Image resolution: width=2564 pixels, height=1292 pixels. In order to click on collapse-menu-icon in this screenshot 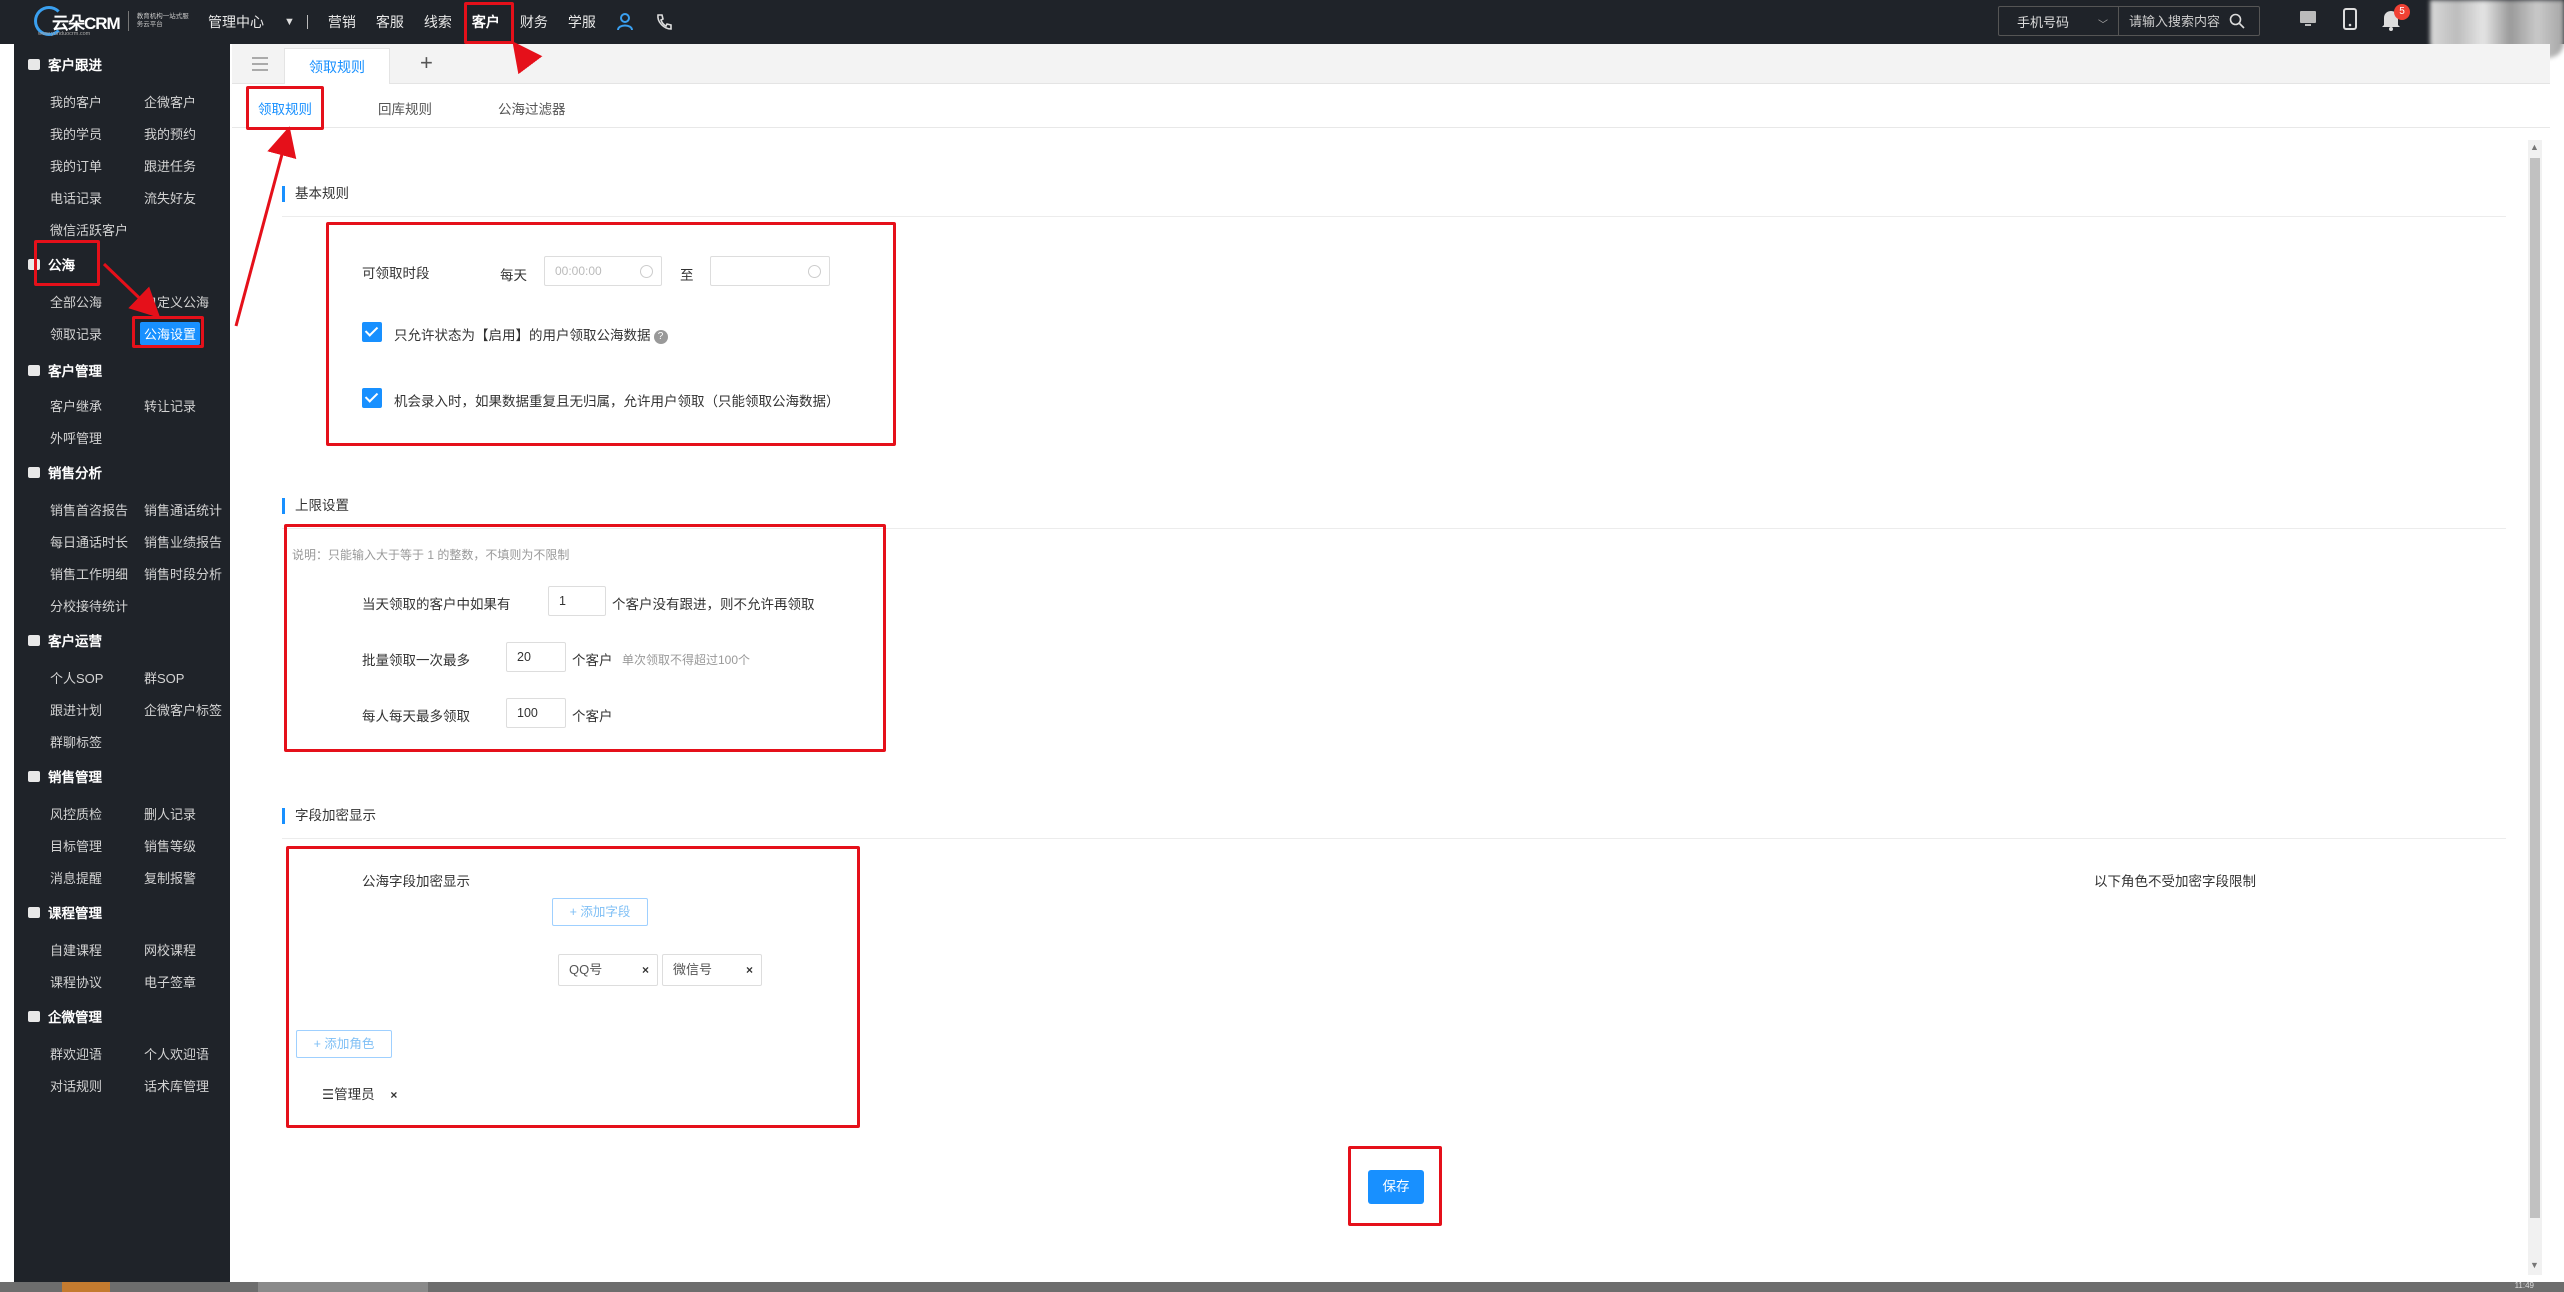, I will do `click(260, 64)`.